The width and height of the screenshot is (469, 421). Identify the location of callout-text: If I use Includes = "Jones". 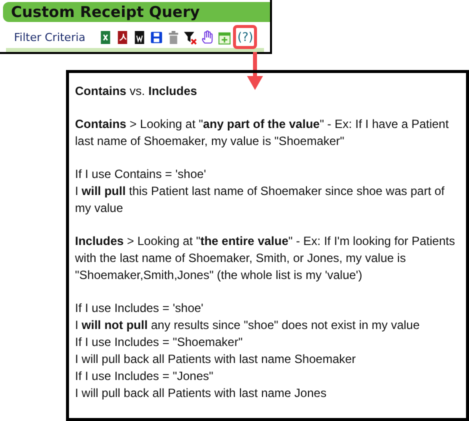
(144, 376).